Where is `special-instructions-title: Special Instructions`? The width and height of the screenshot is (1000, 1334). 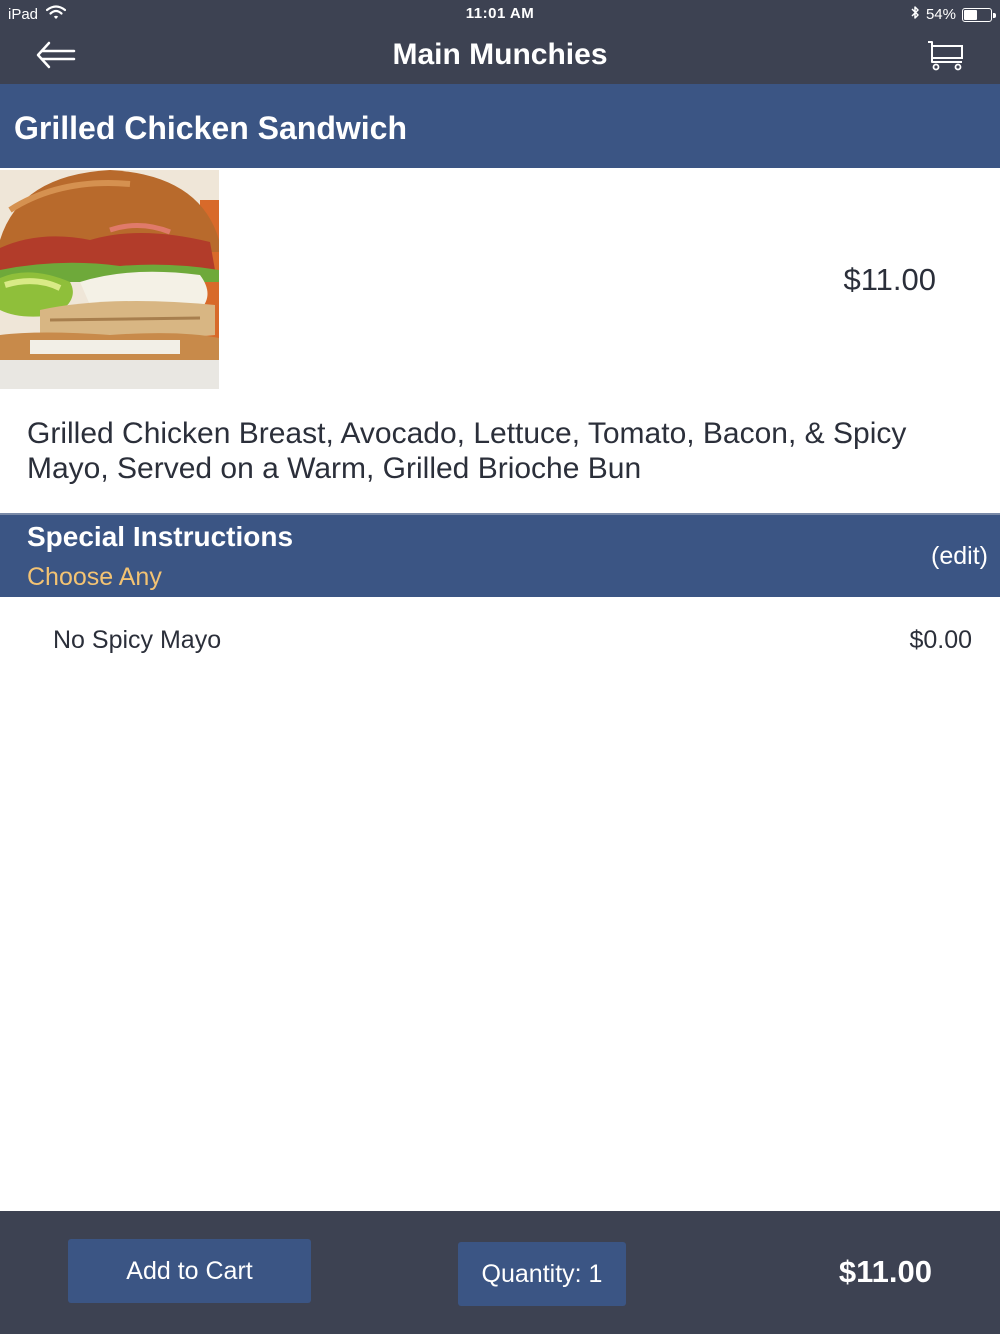 special-instructions-title: Special Instructions is located at coordinates (160, 536).